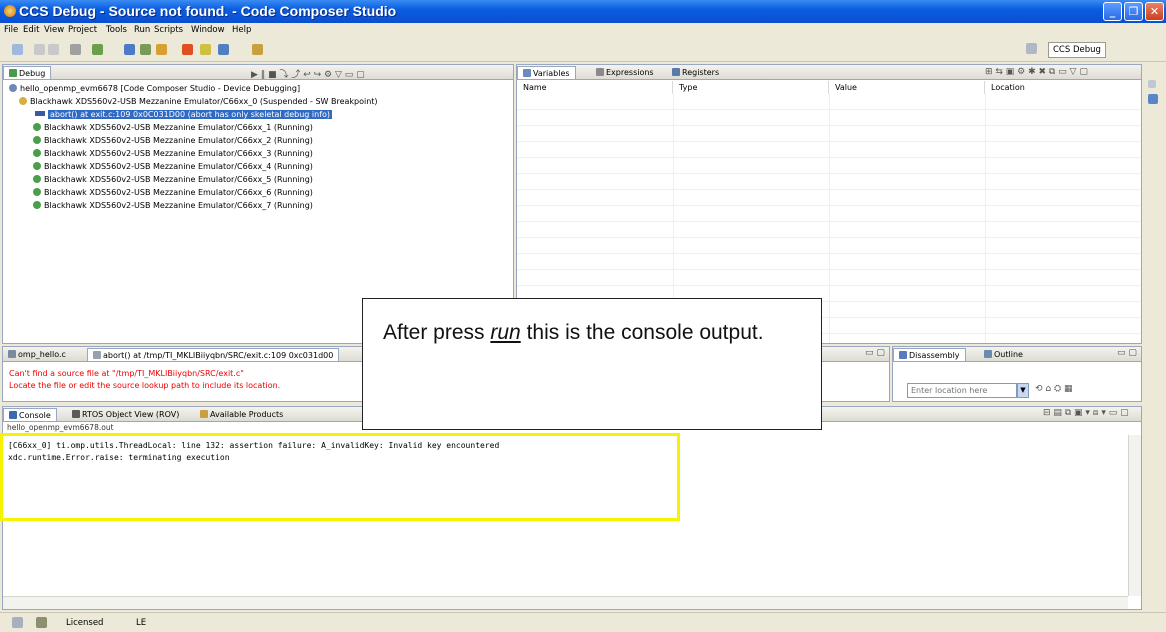 The image size is (1166, 632). I want to click on variables-view-controls: ⊞ ⇆ ▣ ⚙ ✱ ✖ ⧉ ▭ ▽ ▢, so click(1036, 72).